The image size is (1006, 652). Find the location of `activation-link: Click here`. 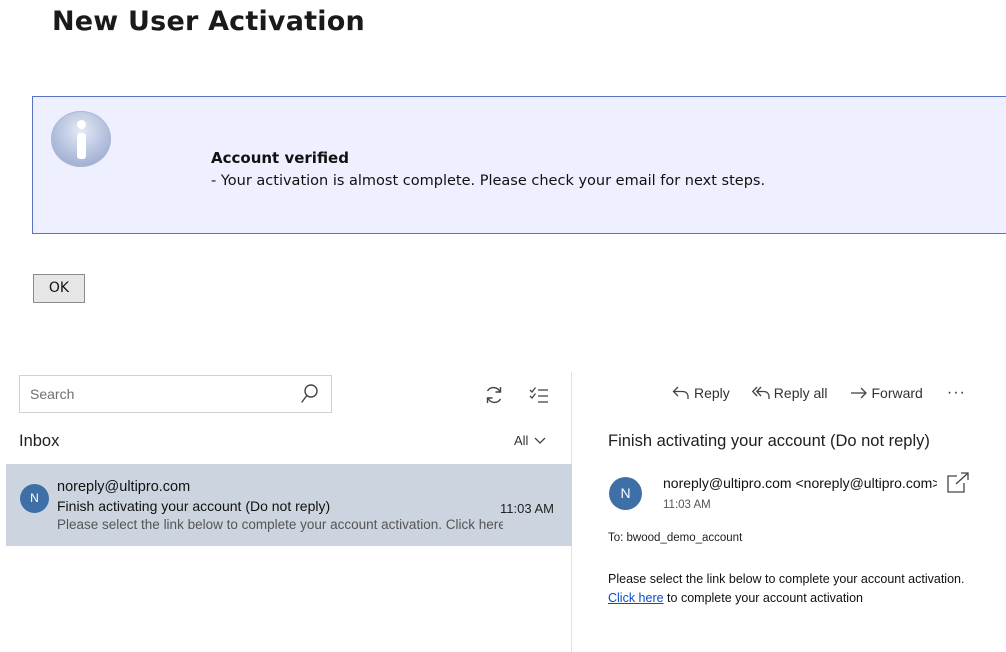

activation-link: Click here is located at coordinates (636, 598).